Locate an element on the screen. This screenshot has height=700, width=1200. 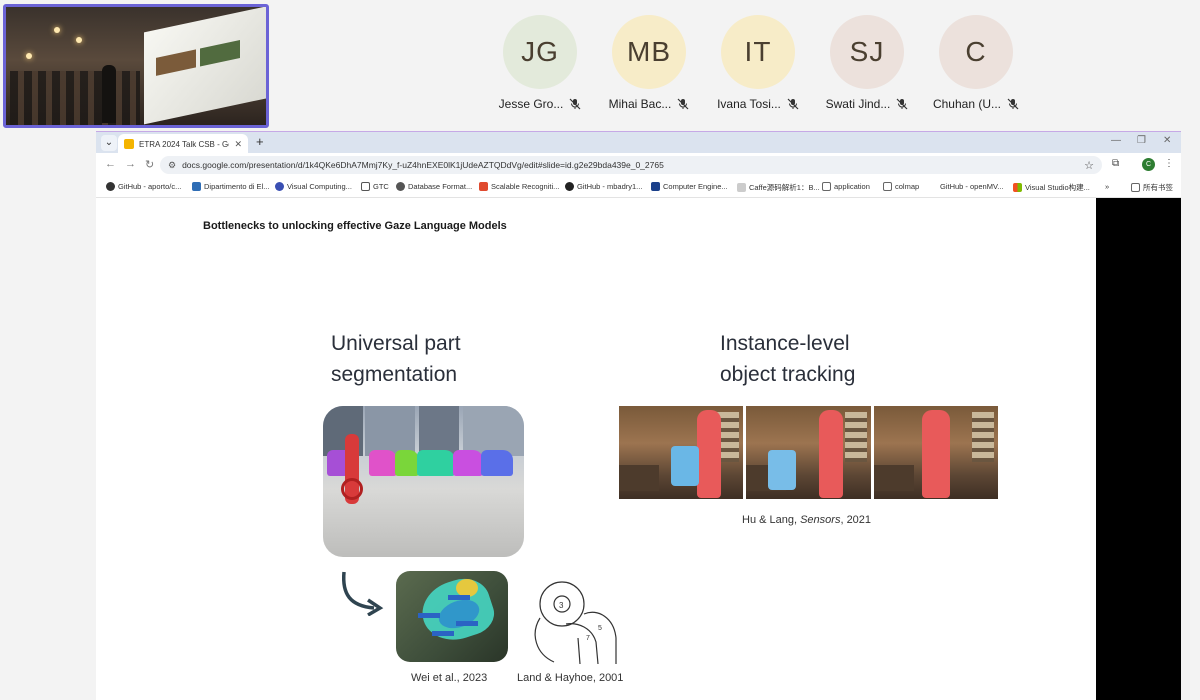
tracked-person is located at coordinates (708, 454).